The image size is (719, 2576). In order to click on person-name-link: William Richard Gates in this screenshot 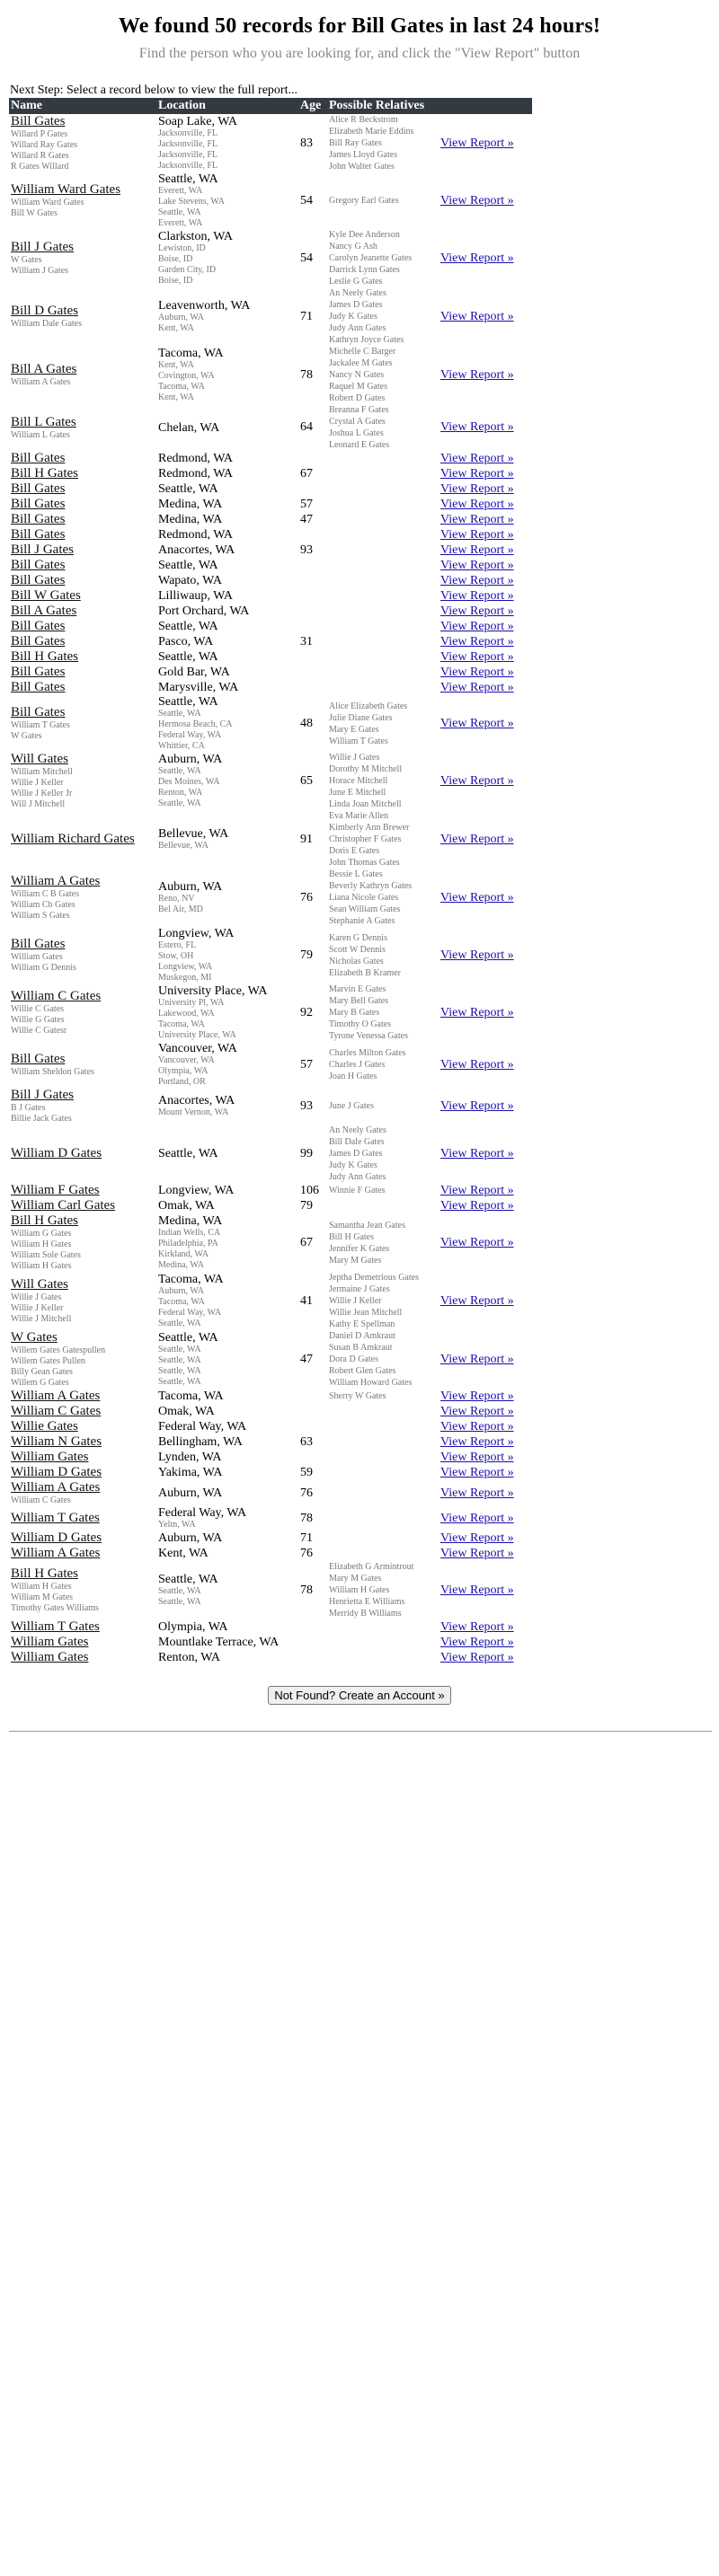, I will do `click(83, 839)`.